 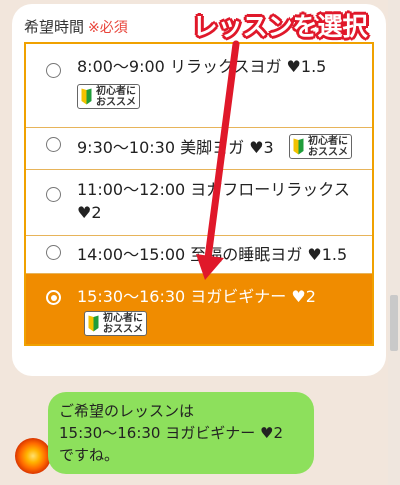 I want to click on annotation-callout: レッスンを選択, so click(x=280, y=26).